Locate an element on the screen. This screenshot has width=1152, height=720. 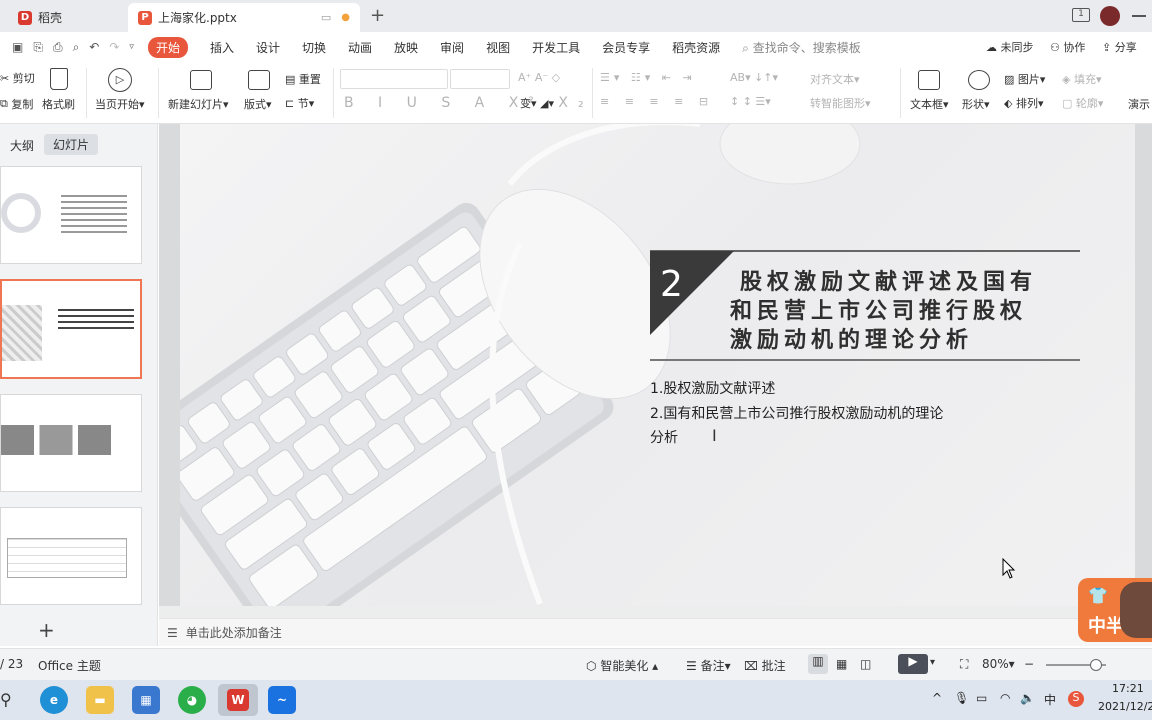
new-tab-icon: + is located at coordinates (377, 15).